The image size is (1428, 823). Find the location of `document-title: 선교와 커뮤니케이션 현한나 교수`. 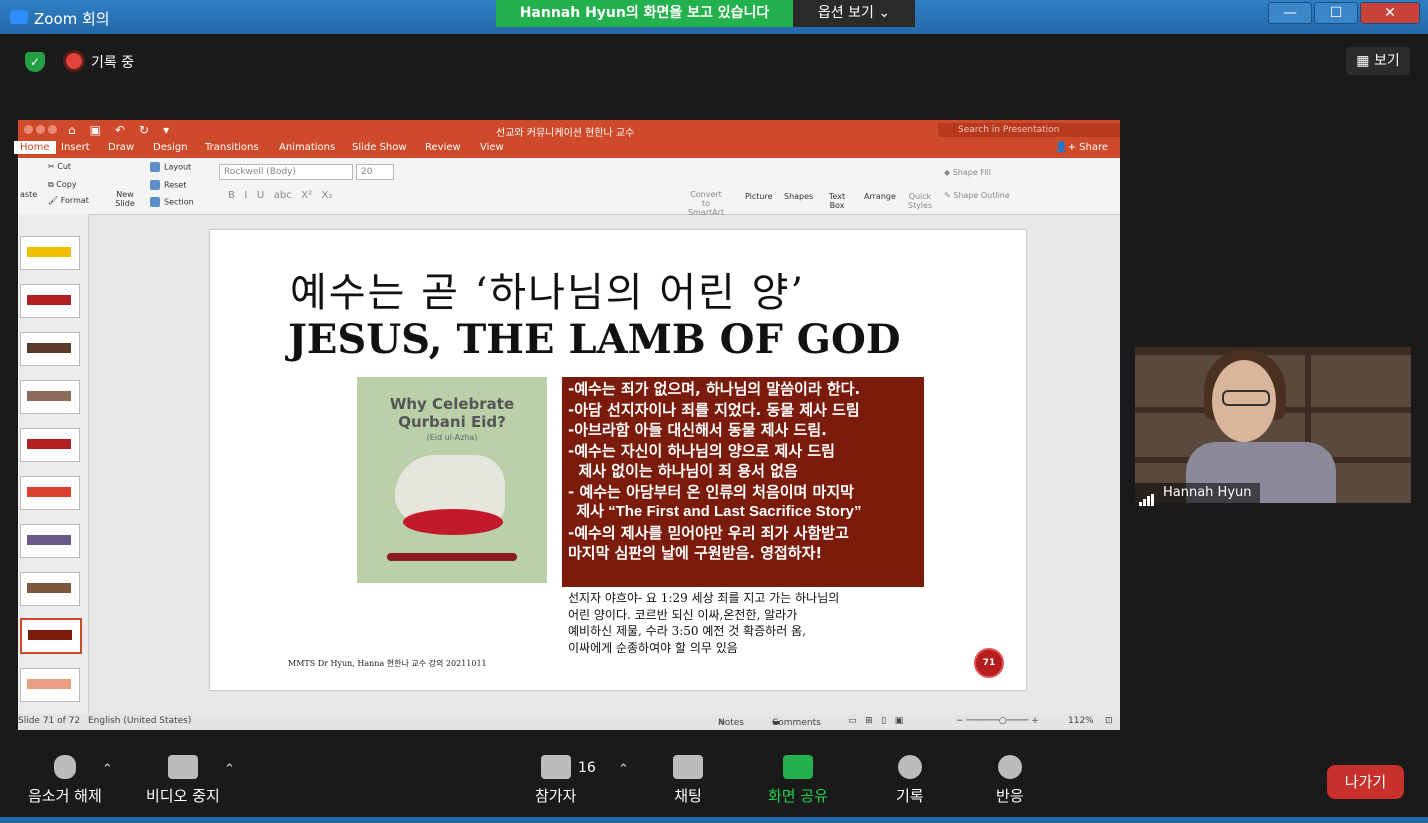

document-title: 선교와 커뮤니케이션 현한나 교수 is located at coordinates (565, 133).